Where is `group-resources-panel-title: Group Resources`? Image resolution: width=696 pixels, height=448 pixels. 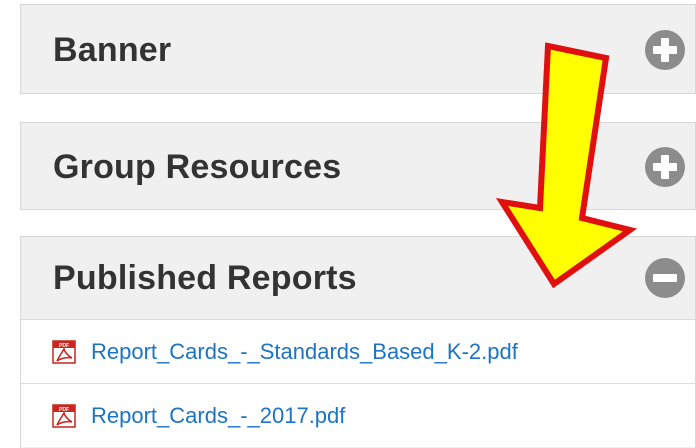 group-resources-panel-title: Group Resources is located at coordinates (197, 166).